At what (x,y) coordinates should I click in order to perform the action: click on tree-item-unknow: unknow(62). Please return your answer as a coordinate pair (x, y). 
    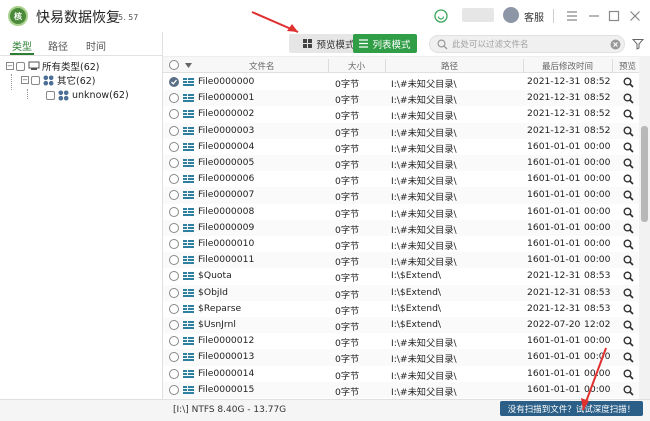
    Looking at the image, I should click on (87, 95).